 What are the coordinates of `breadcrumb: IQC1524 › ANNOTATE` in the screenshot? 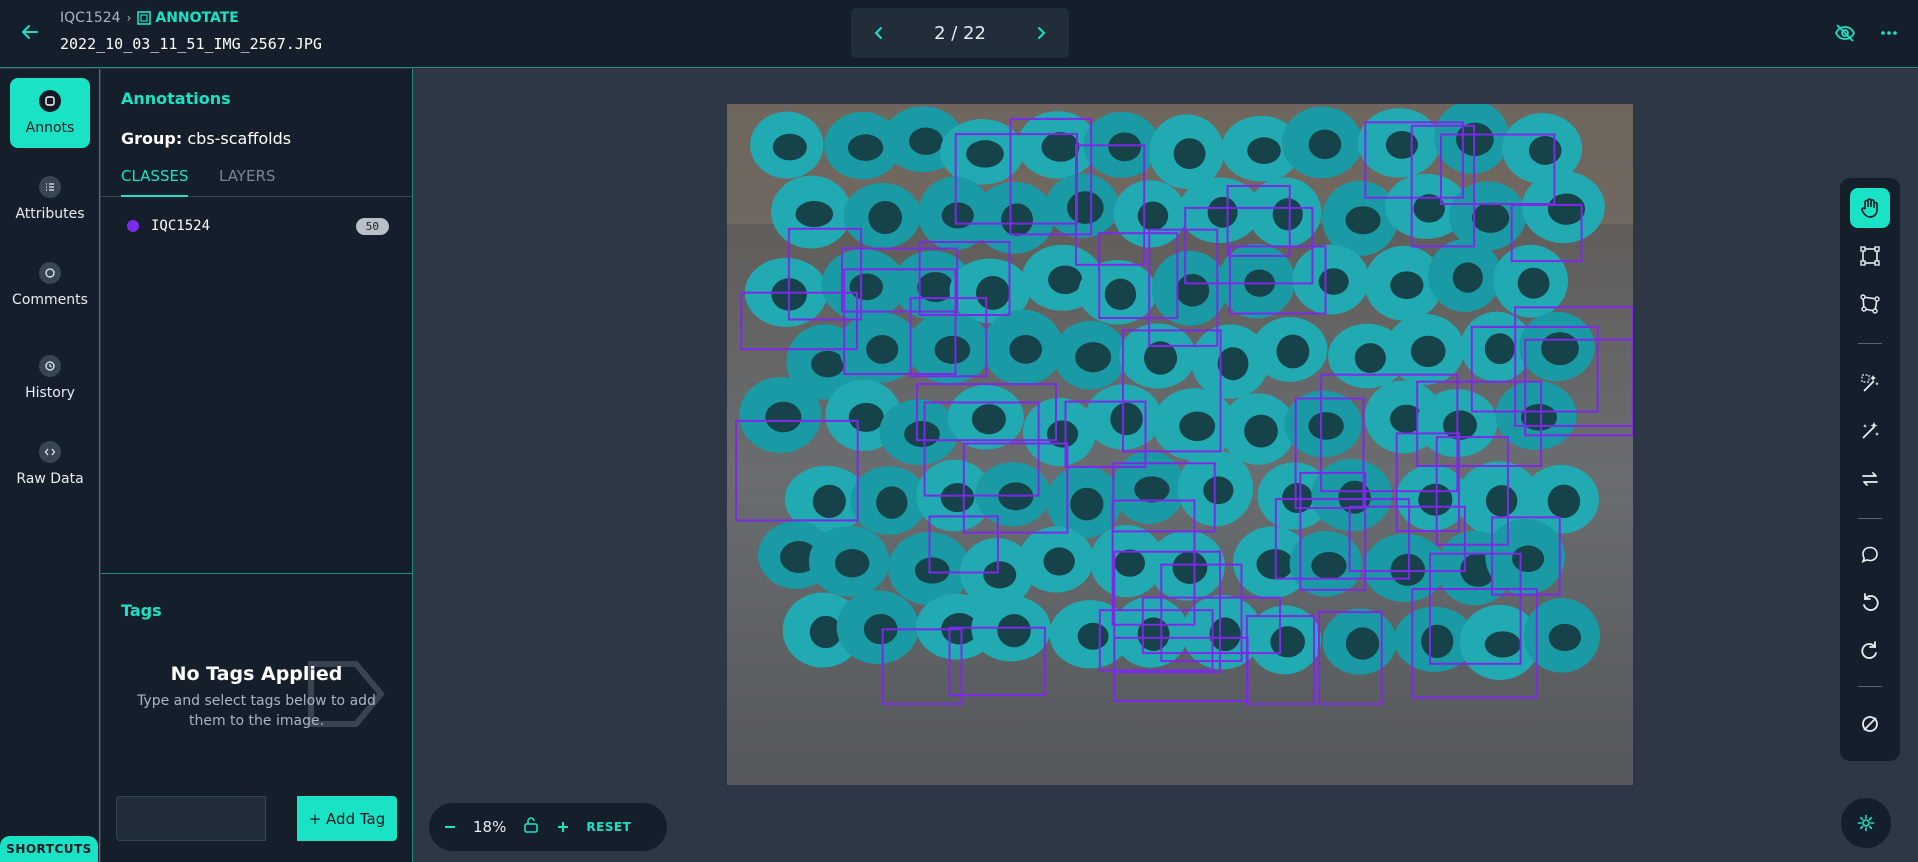 It's located at (149, 18).